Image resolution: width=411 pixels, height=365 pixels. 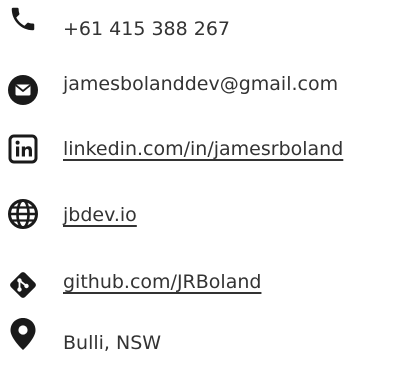 What do you see at coordinates (23, 19) in the screenshot?
I see `phone-icon` at bounding box center [23, 19].